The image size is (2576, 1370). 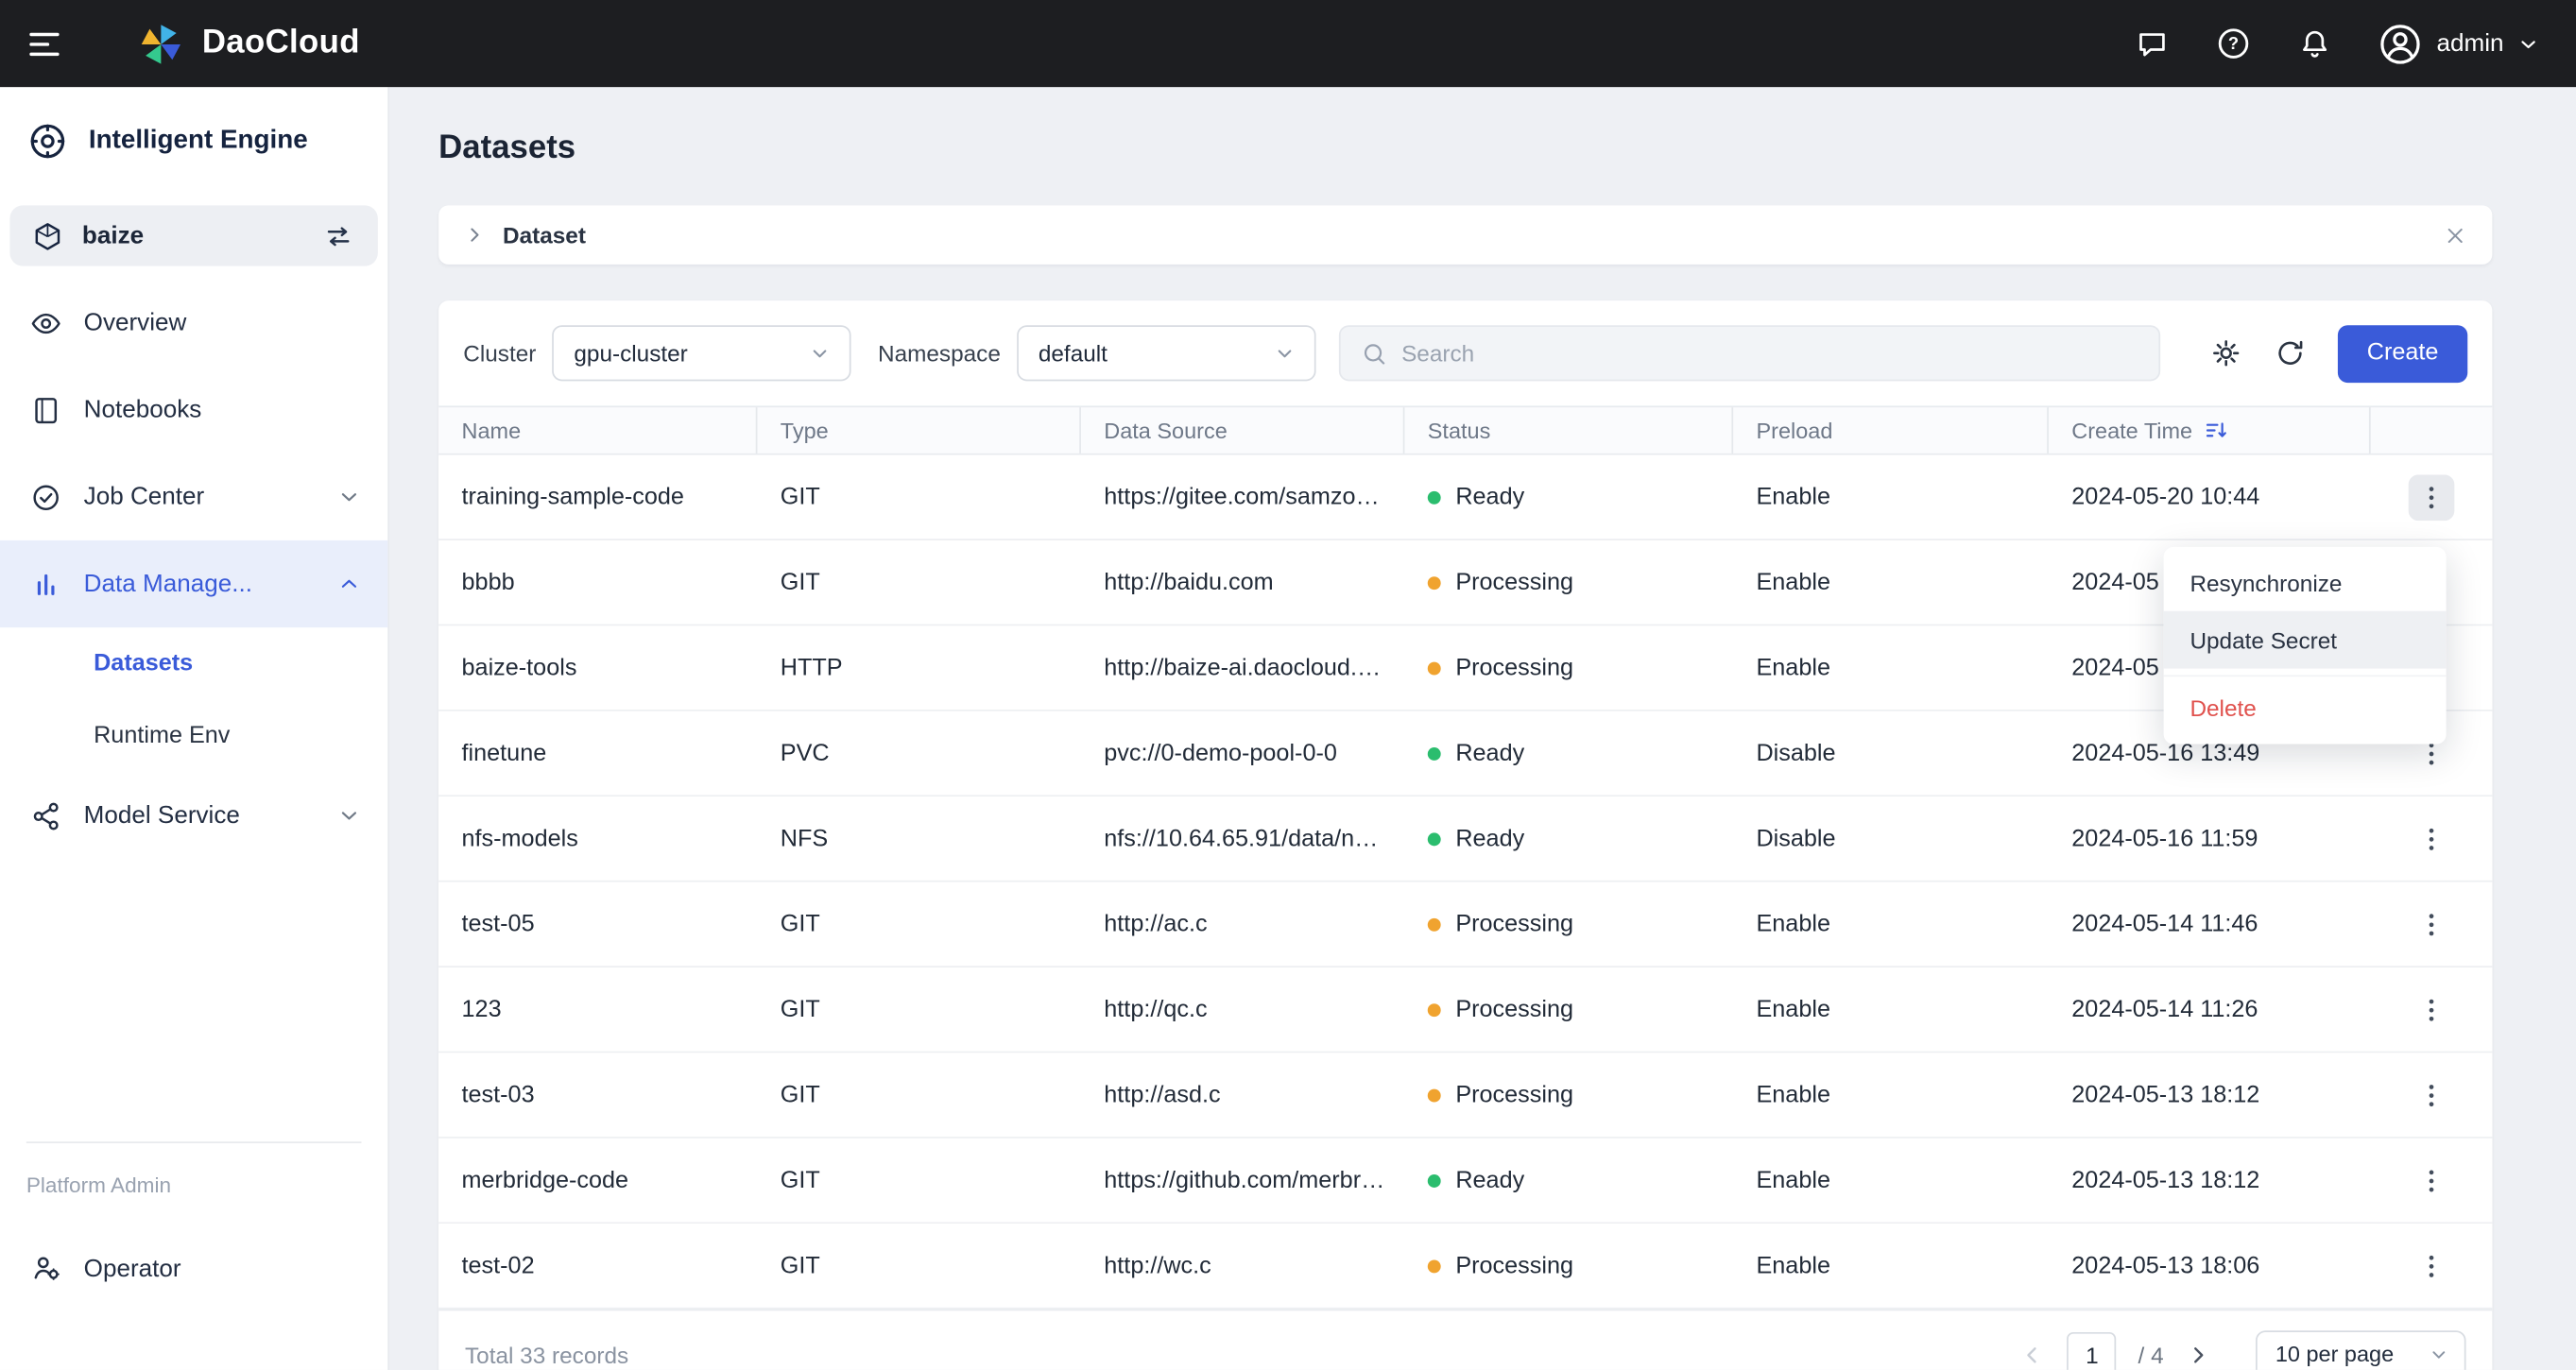 I want to click on help-icon: ?, so click(x=2234, y=43).